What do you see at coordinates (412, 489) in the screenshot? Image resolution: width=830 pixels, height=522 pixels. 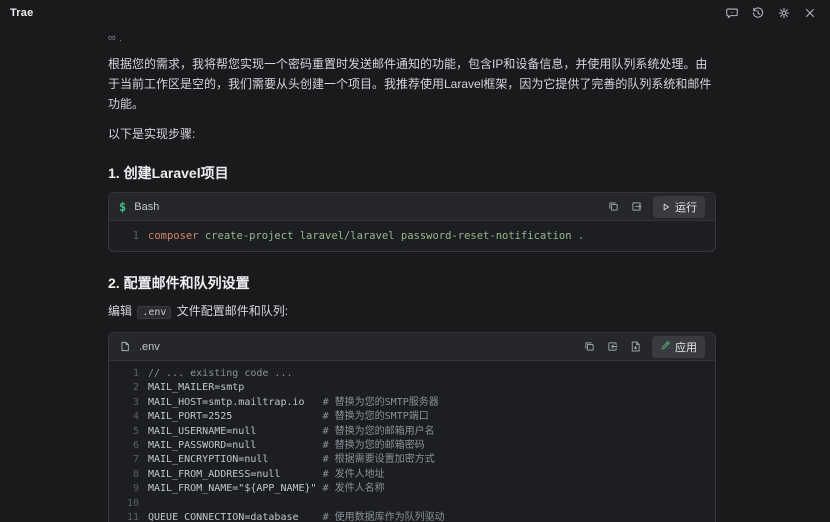 I see `code-line: 9 MAIL_FROM_NAME="${APP_NAME}" # 发件人名称` at bounding box center [412, 489].